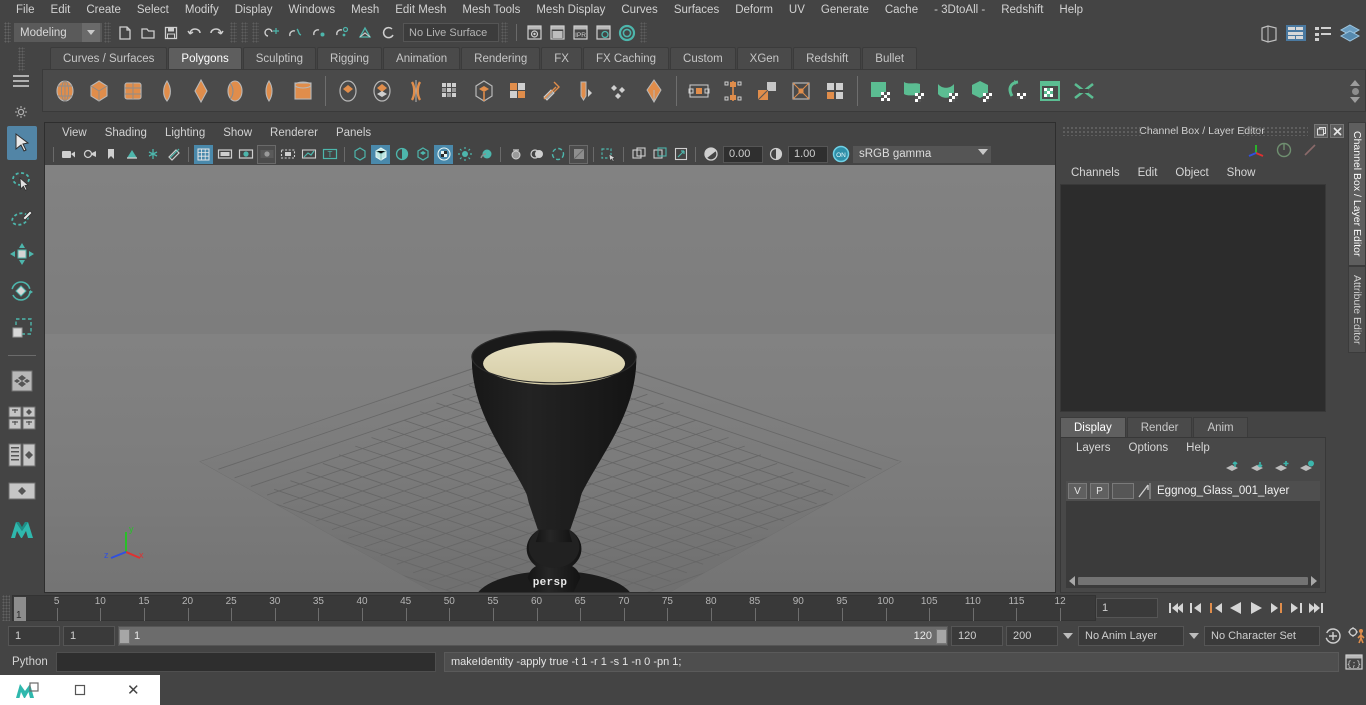 Image resolution: width=1366 pixels, height=705 pixels. I want to click on menu-item-deform: Deform, so click(754, 10).